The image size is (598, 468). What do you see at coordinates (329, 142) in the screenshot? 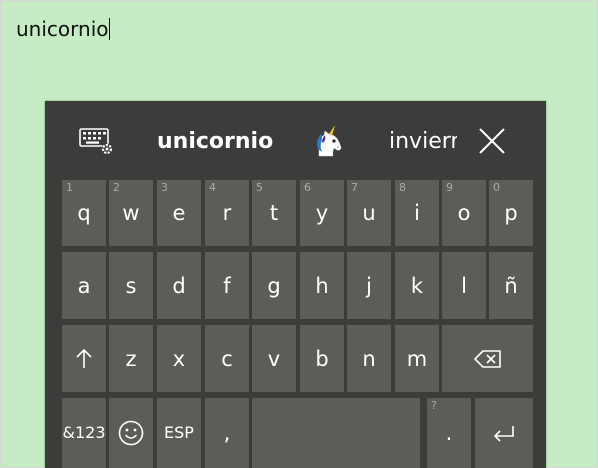
I see `unicorn-emoji-suggestion` at bounding box center [329, 142].